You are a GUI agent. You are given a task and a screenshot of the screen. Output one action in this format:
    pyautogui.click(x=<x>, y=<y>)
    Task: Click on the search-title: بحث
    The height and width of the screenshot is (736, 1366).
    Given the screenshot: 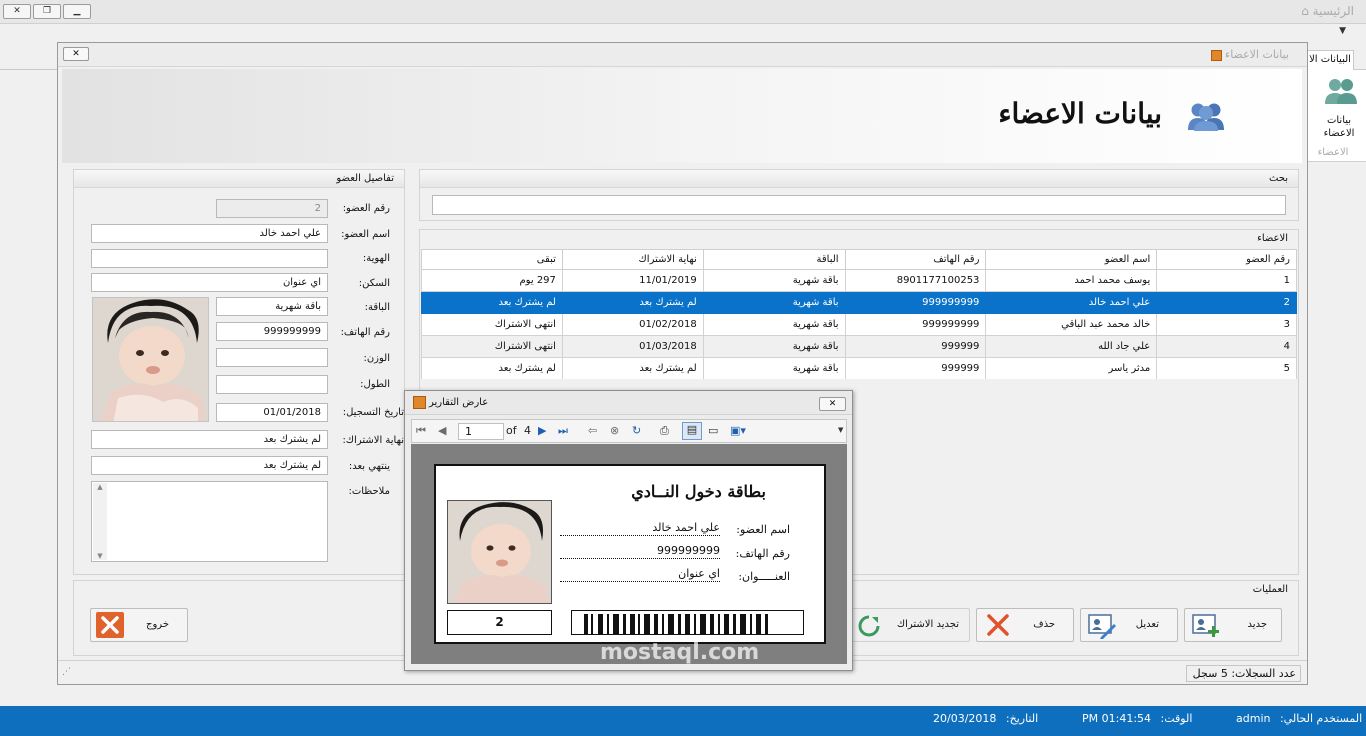 What is the action you would take?
    pyautogui.click(x=859, y=179)
    